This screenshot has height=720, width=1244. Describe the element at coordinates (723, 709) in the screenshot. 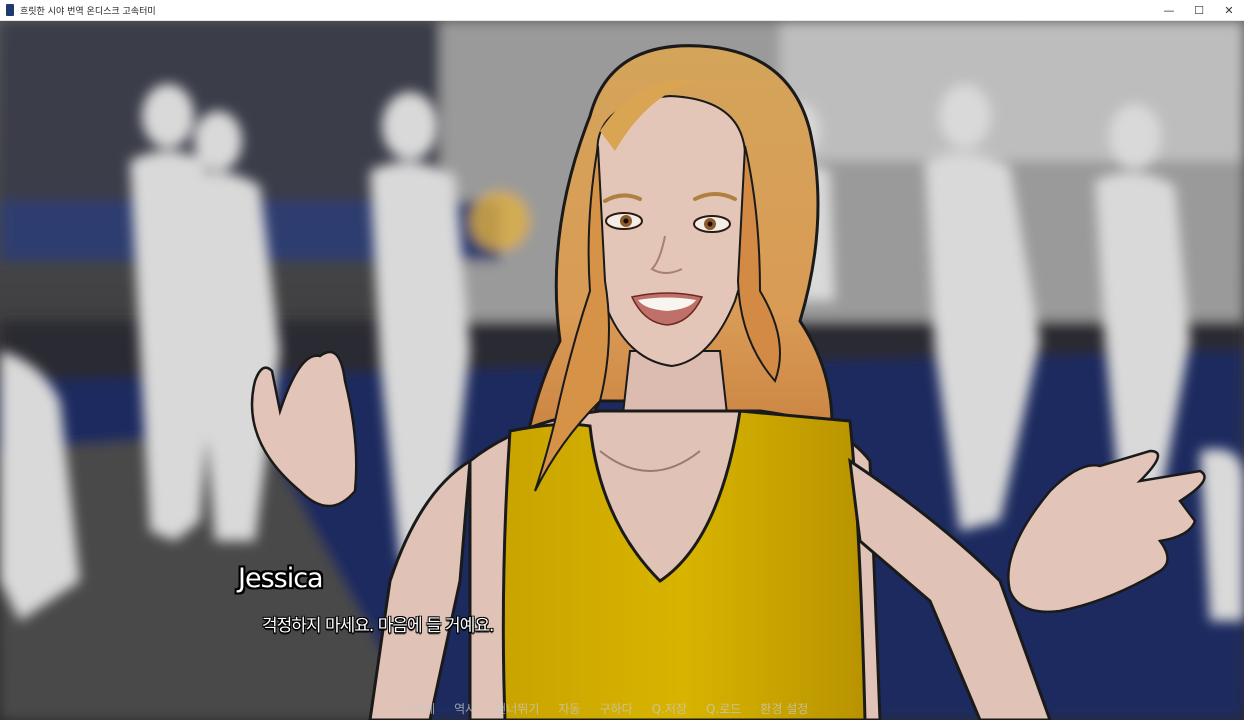

I see `quick-menu-quick-load: Q.로드` at that location.